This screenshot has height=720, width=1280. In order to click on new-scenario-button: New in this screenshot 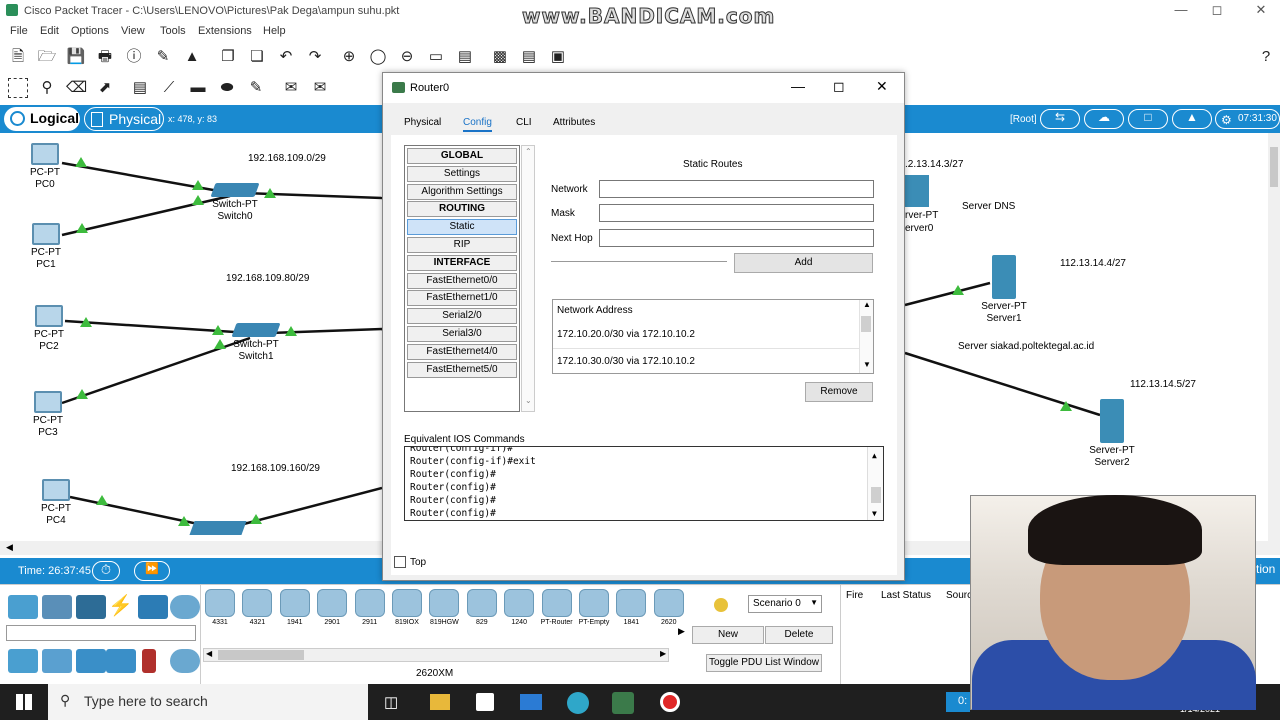, I will do `click(728, 635)`.